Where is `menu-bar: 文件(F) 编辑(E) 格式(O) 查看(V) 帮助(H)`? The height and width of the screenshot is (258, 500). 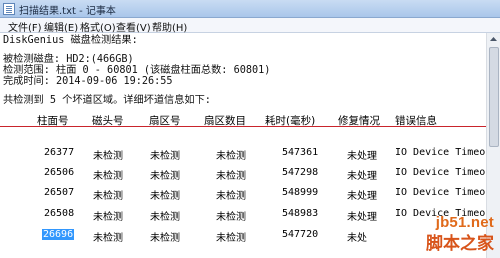
menu-bar: 文件(F) 编辑(E) 格式(O) 查看(V) 帮助(H) is located at coordinates (250, 26).